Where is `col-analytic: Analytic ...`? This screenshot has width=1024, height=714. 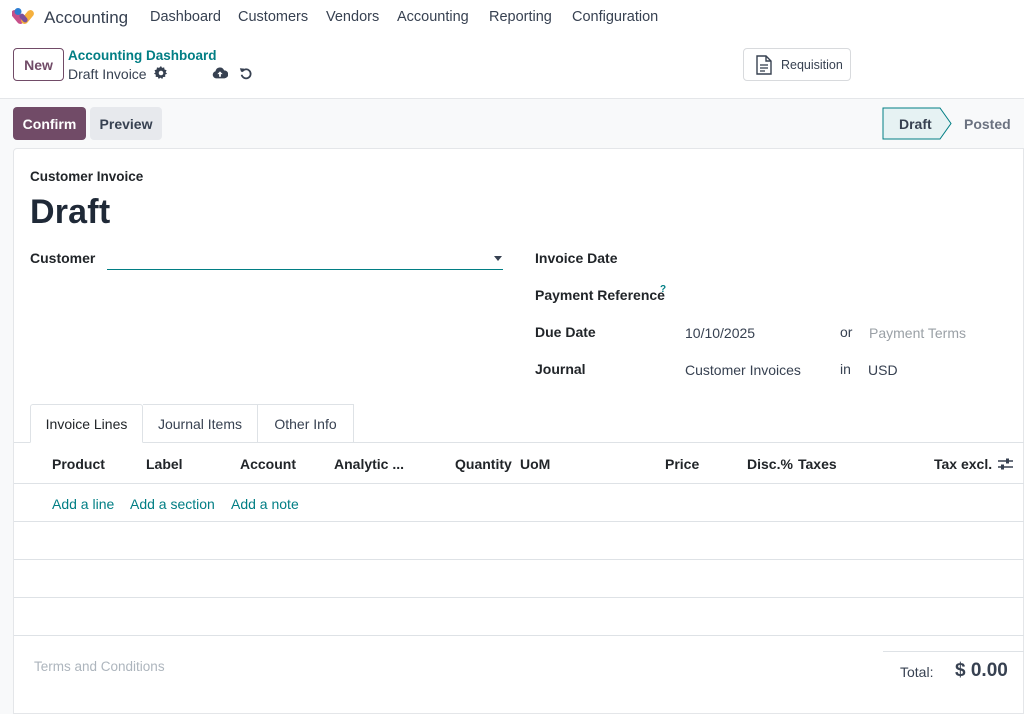
col-analytic: Analytic ... is located at coordinates (369, 464).